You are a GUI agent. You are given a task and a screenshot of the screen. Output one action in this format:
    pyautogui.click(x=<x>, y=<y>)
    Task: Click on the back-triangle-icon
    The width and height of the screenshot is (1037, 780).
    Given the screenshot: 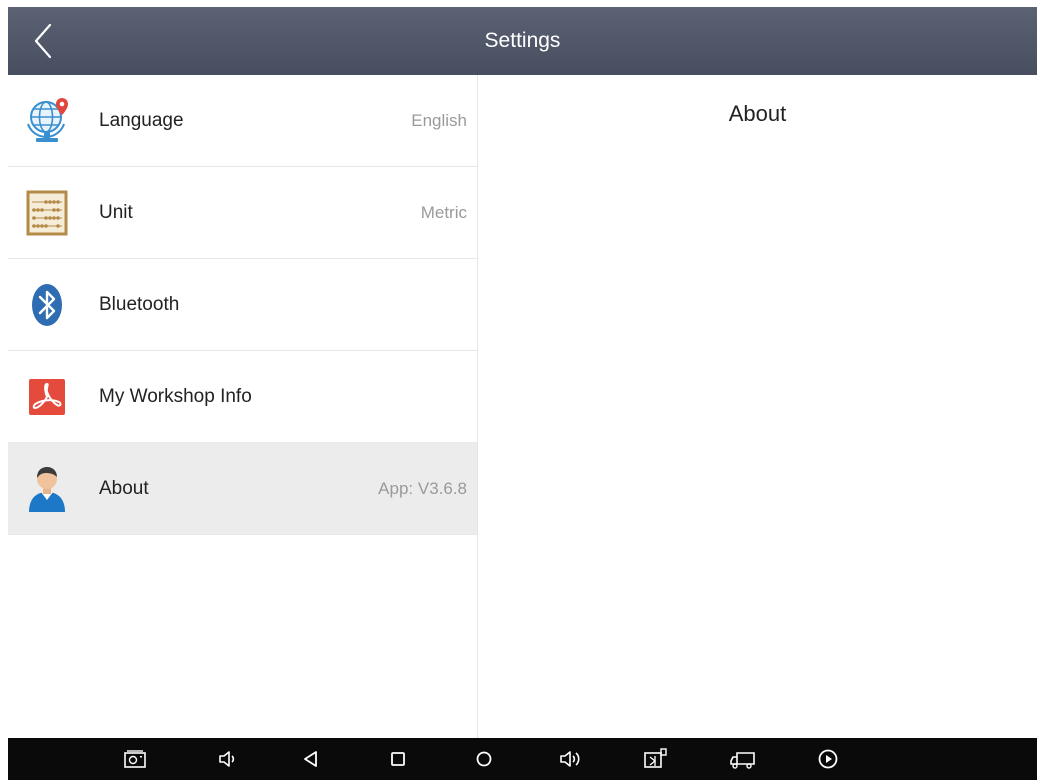 What is the action you would take?
    pyautogui.click(x=310, y=759)
    